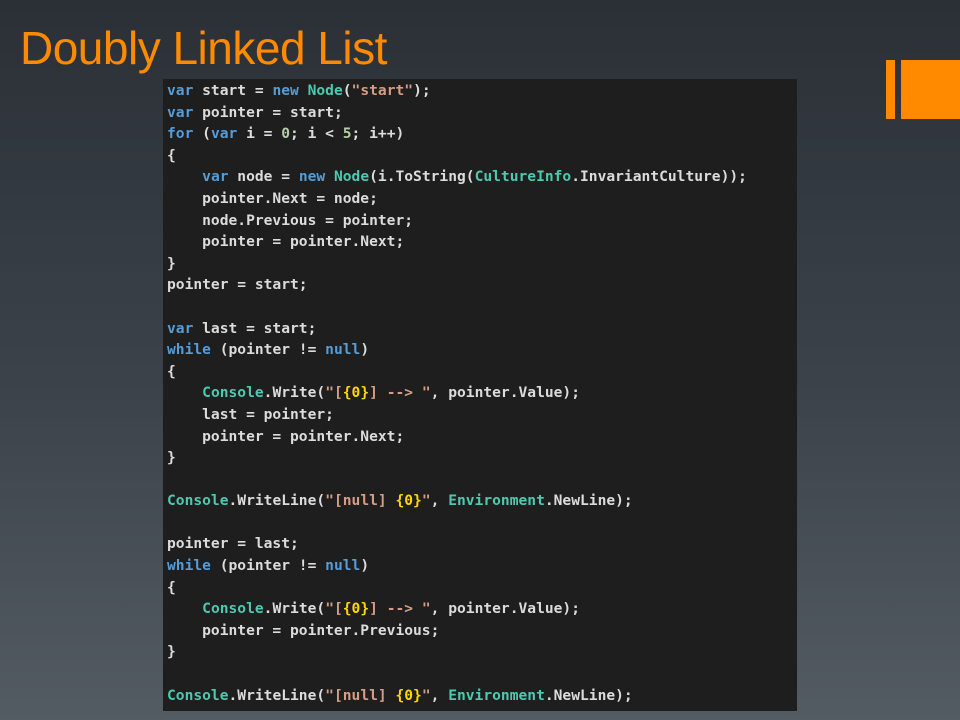 The width and height of the screenshot is (960, 720). What do you see at coordinates (482, 199) in the screenshot?
I see `code-line: pointer.Next = node;` at bounding box center [482, 199].